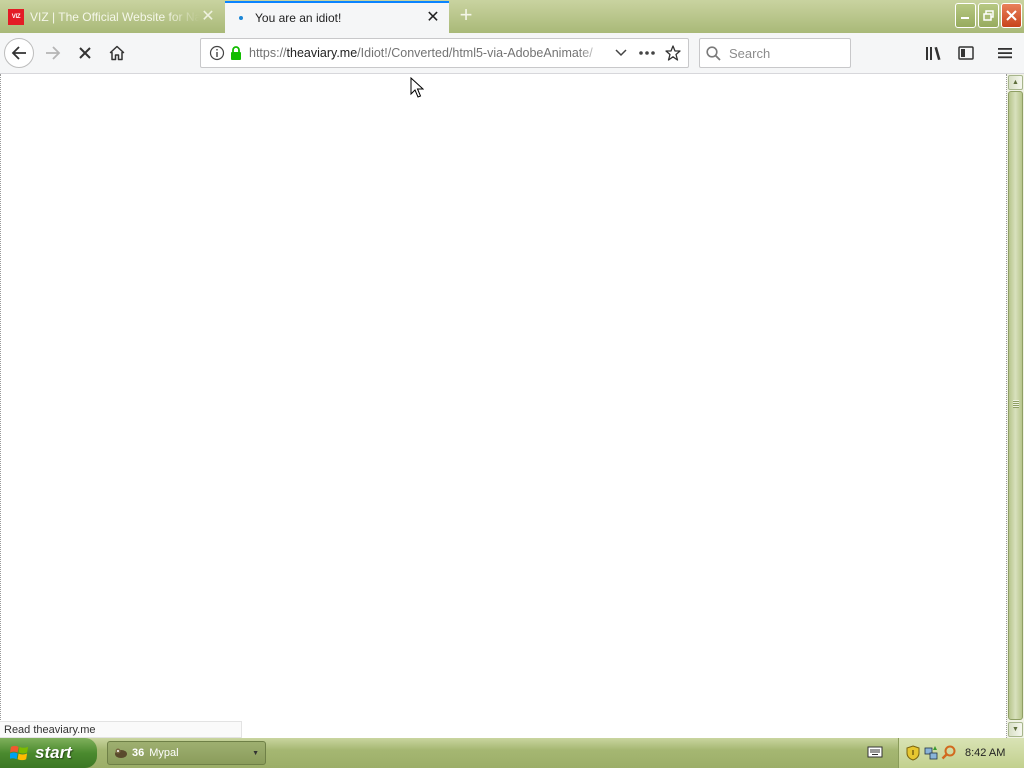 The image size is (1024, 768). What do you see at coordinates (298, 18) in the screenshot?
I see `tab-title: You are an idiot!` at bounding box center [298, 18].